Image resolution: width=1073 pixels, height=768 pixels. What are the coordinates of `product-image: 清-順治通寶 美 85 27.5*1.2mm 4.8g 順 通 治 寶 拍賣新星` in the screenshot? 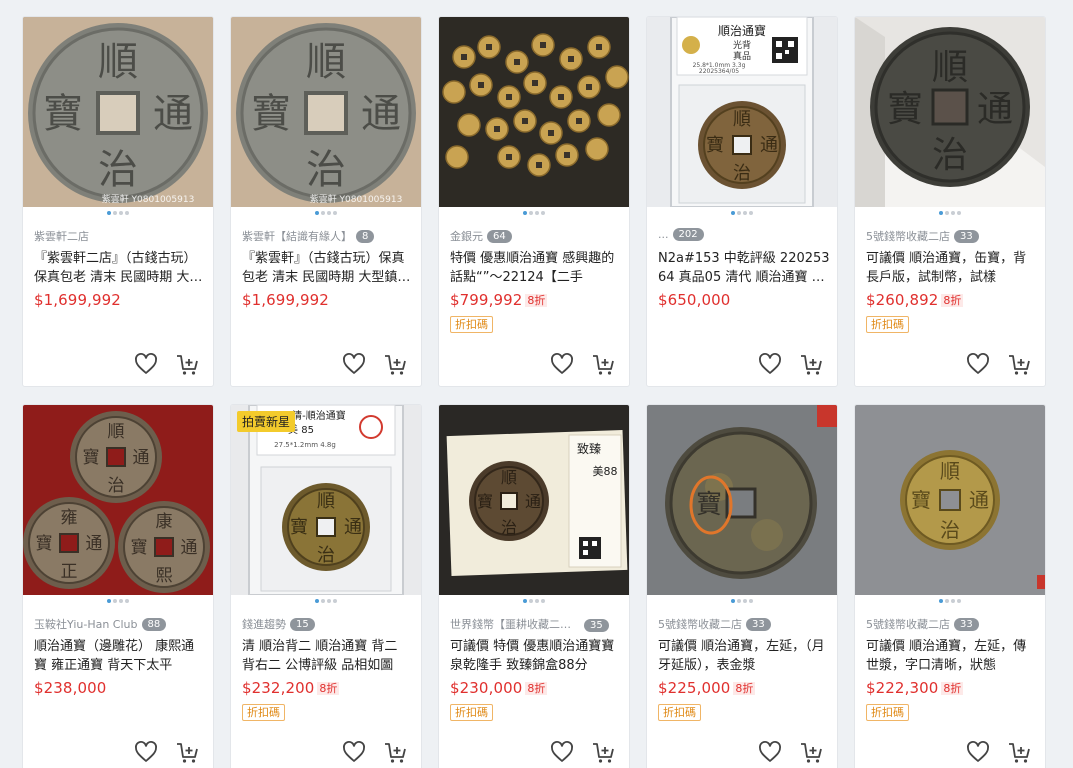 It's located at (326, 500).